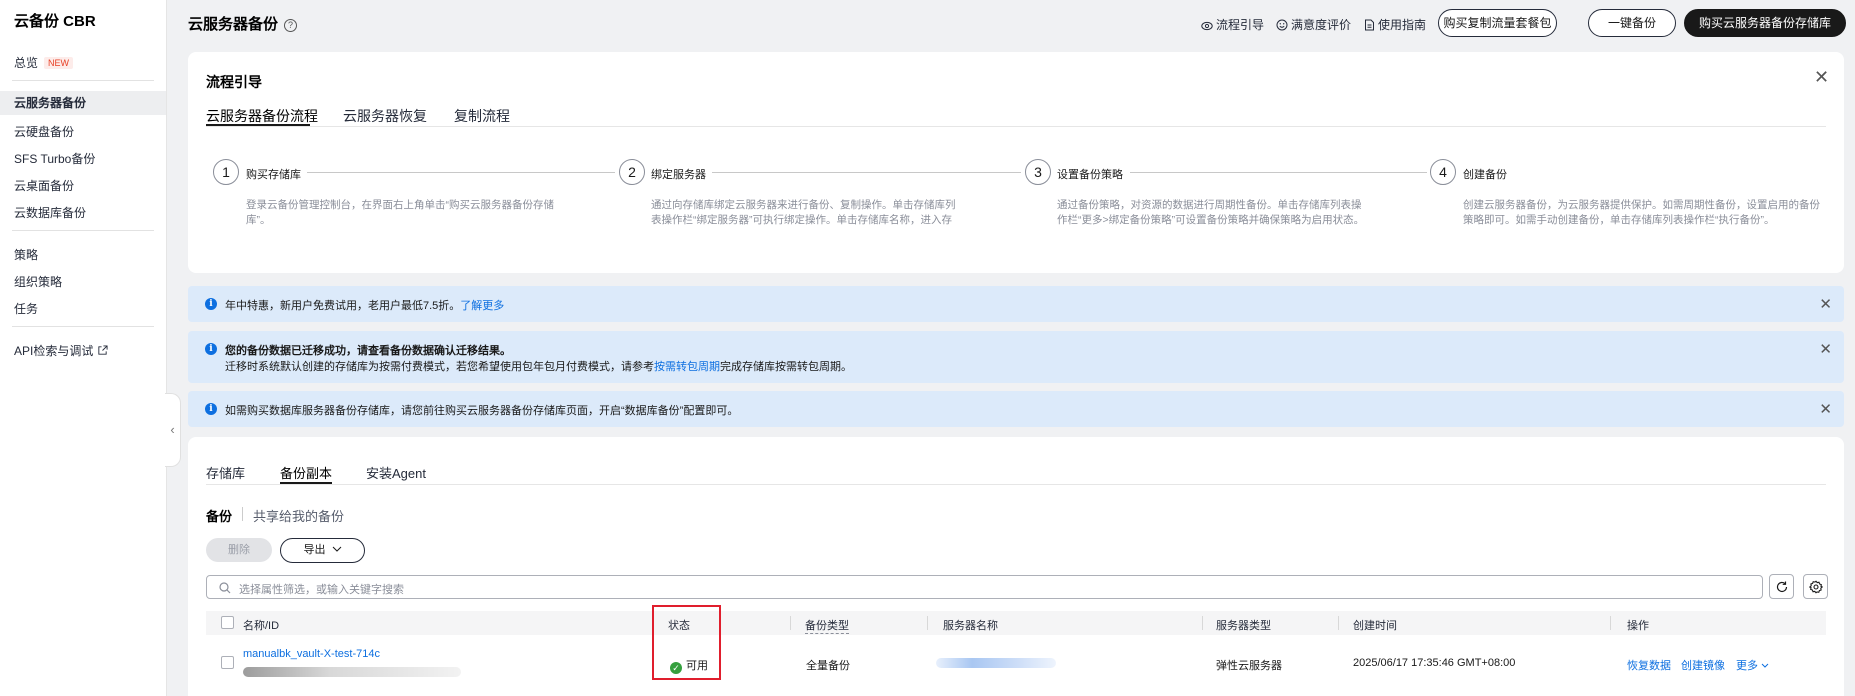  What do you see at coordinates (1434, 663) in the screenshot?
I see `created-time-cell: 2025/06/17 17:35:46 GMT+08:00` at bounding box center [1434, 663].